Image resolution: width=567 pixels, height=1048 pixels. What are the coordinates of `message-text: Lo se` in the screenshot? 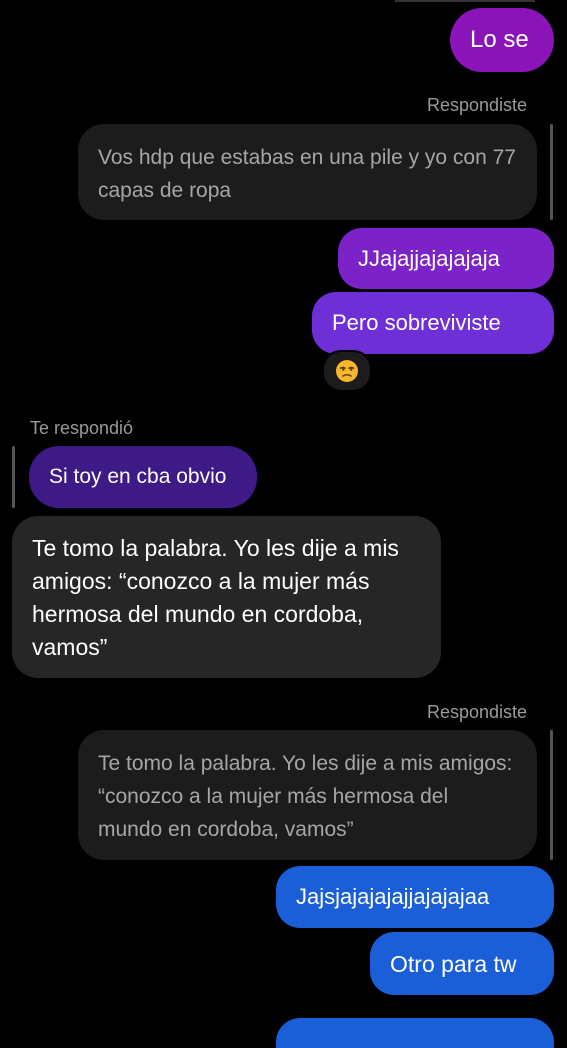 It's located at (499, 39).